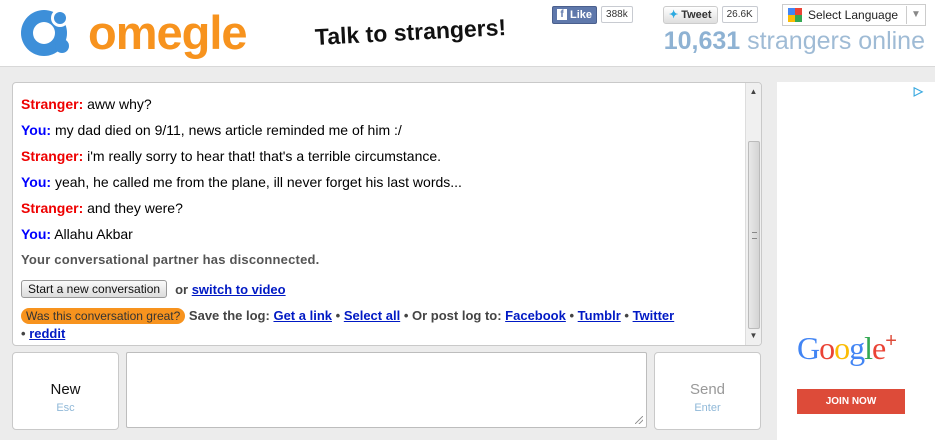  Describe the element at coordinates (808, 348) in the screenshot. I see `google-letter: G` at that location.